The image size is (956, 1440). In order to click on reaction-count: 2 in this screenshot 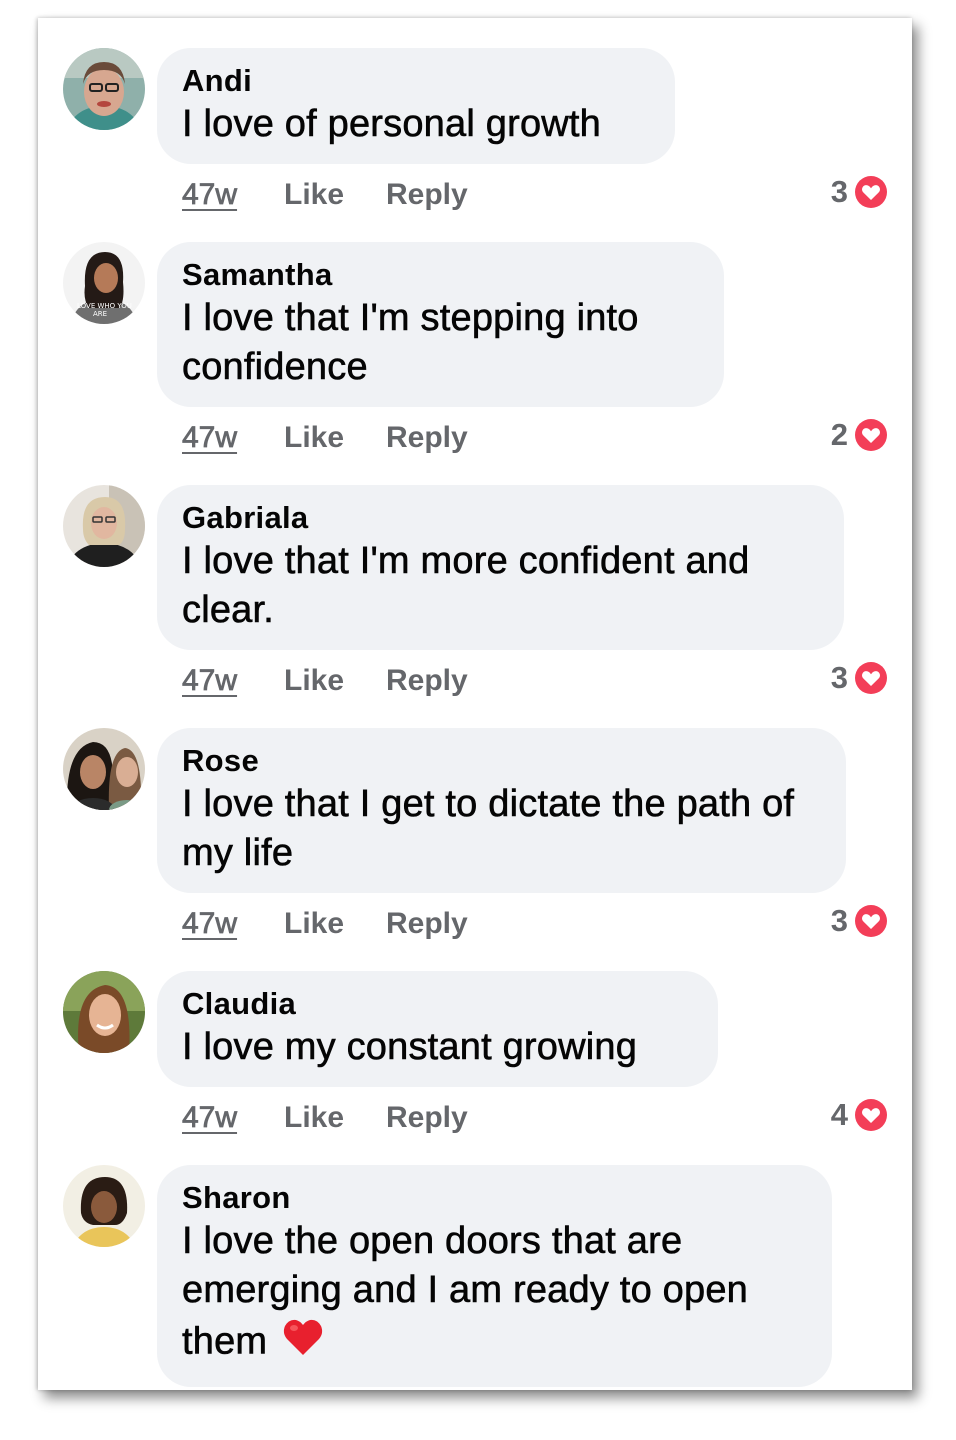, I will do `click(839, 434)`.